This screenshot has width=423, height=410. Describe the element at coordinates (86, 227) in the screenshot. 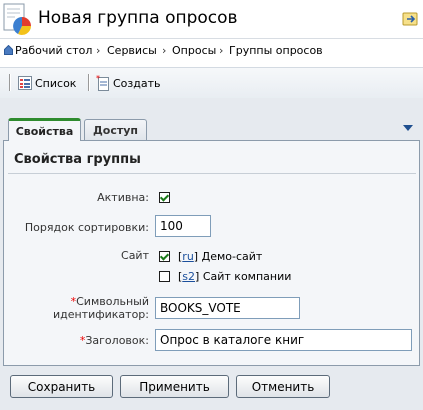

I see `sort-label: Порядок сортировки:` at that location.